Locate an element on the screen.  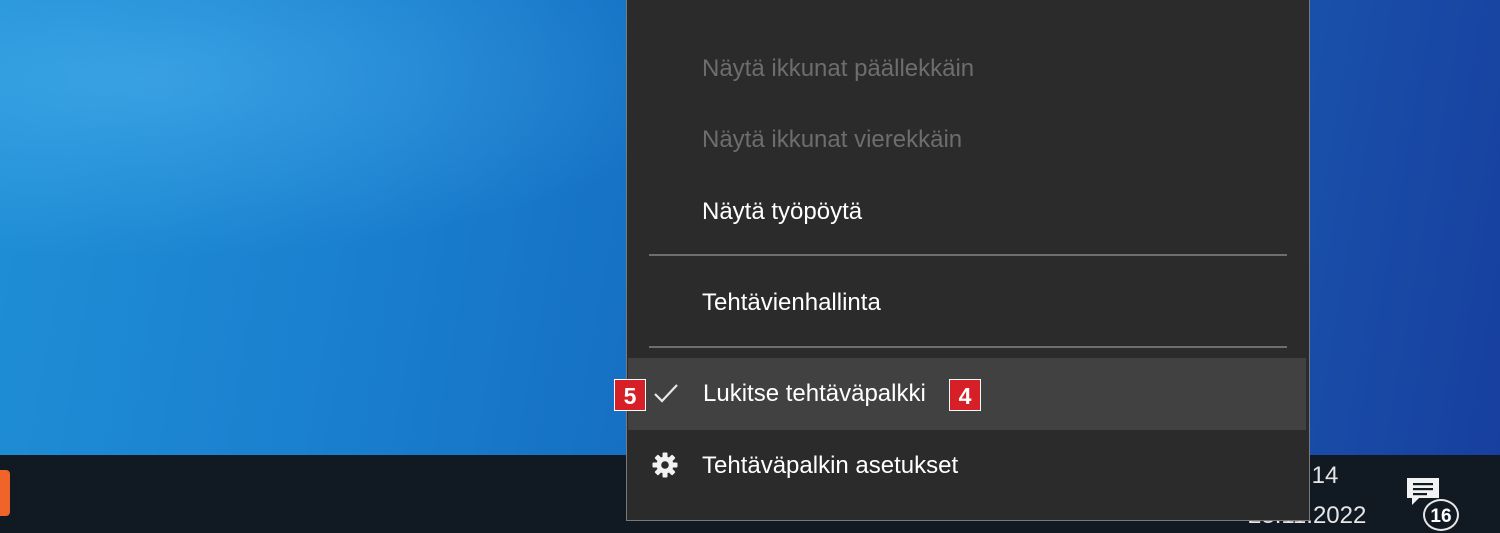
notification-count-badge: 16 is located at coordinates (1441, 515).